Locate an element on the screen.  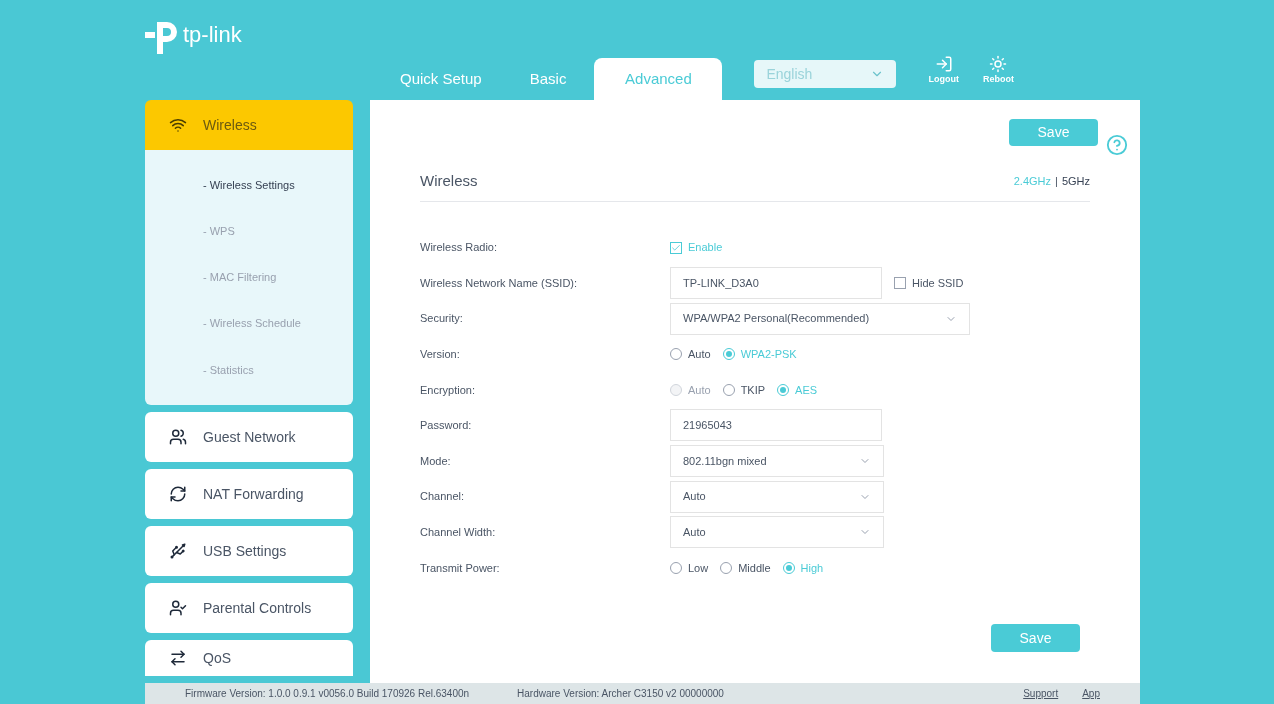
section-title: Wireless is located at coordinates (449, 181).